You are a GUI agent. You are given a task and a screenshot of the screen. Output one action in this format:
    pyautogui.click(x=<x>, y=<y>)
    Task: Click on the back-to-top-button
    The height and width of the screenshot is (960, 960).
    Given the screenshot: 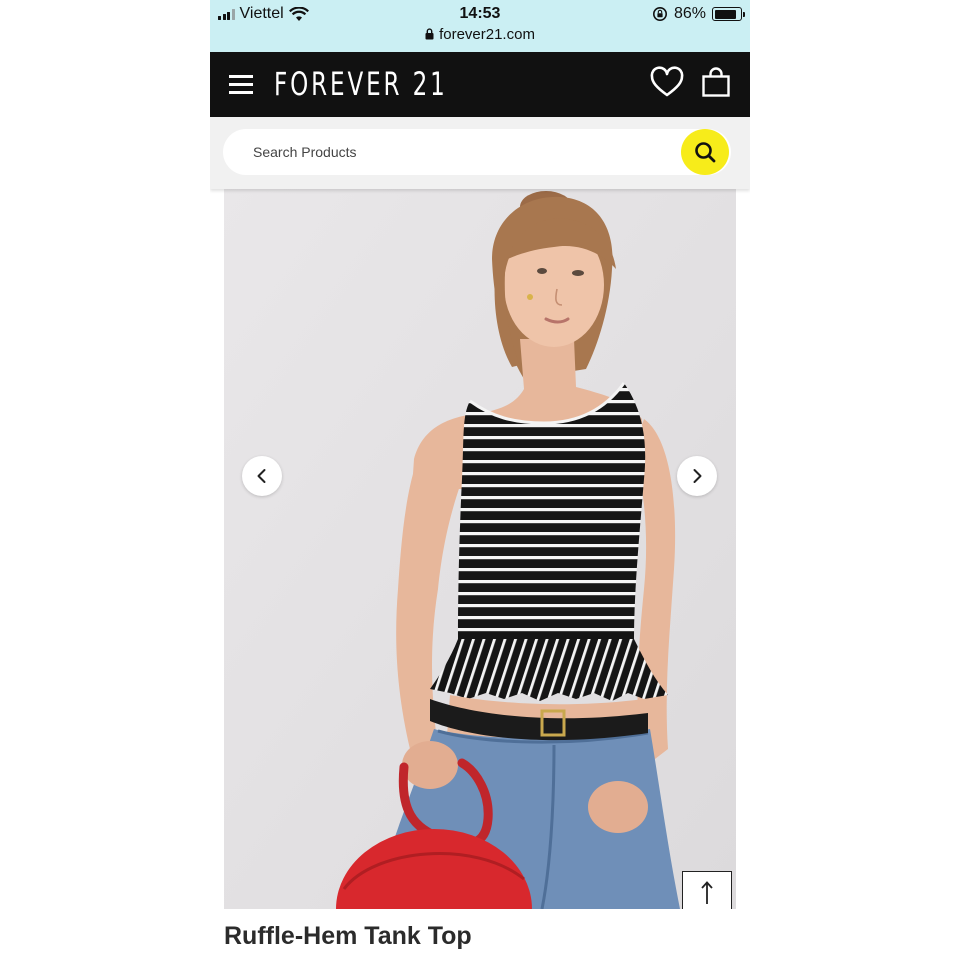 What is the action you would take?
    pyautogui.click(x=707, y=890)
    